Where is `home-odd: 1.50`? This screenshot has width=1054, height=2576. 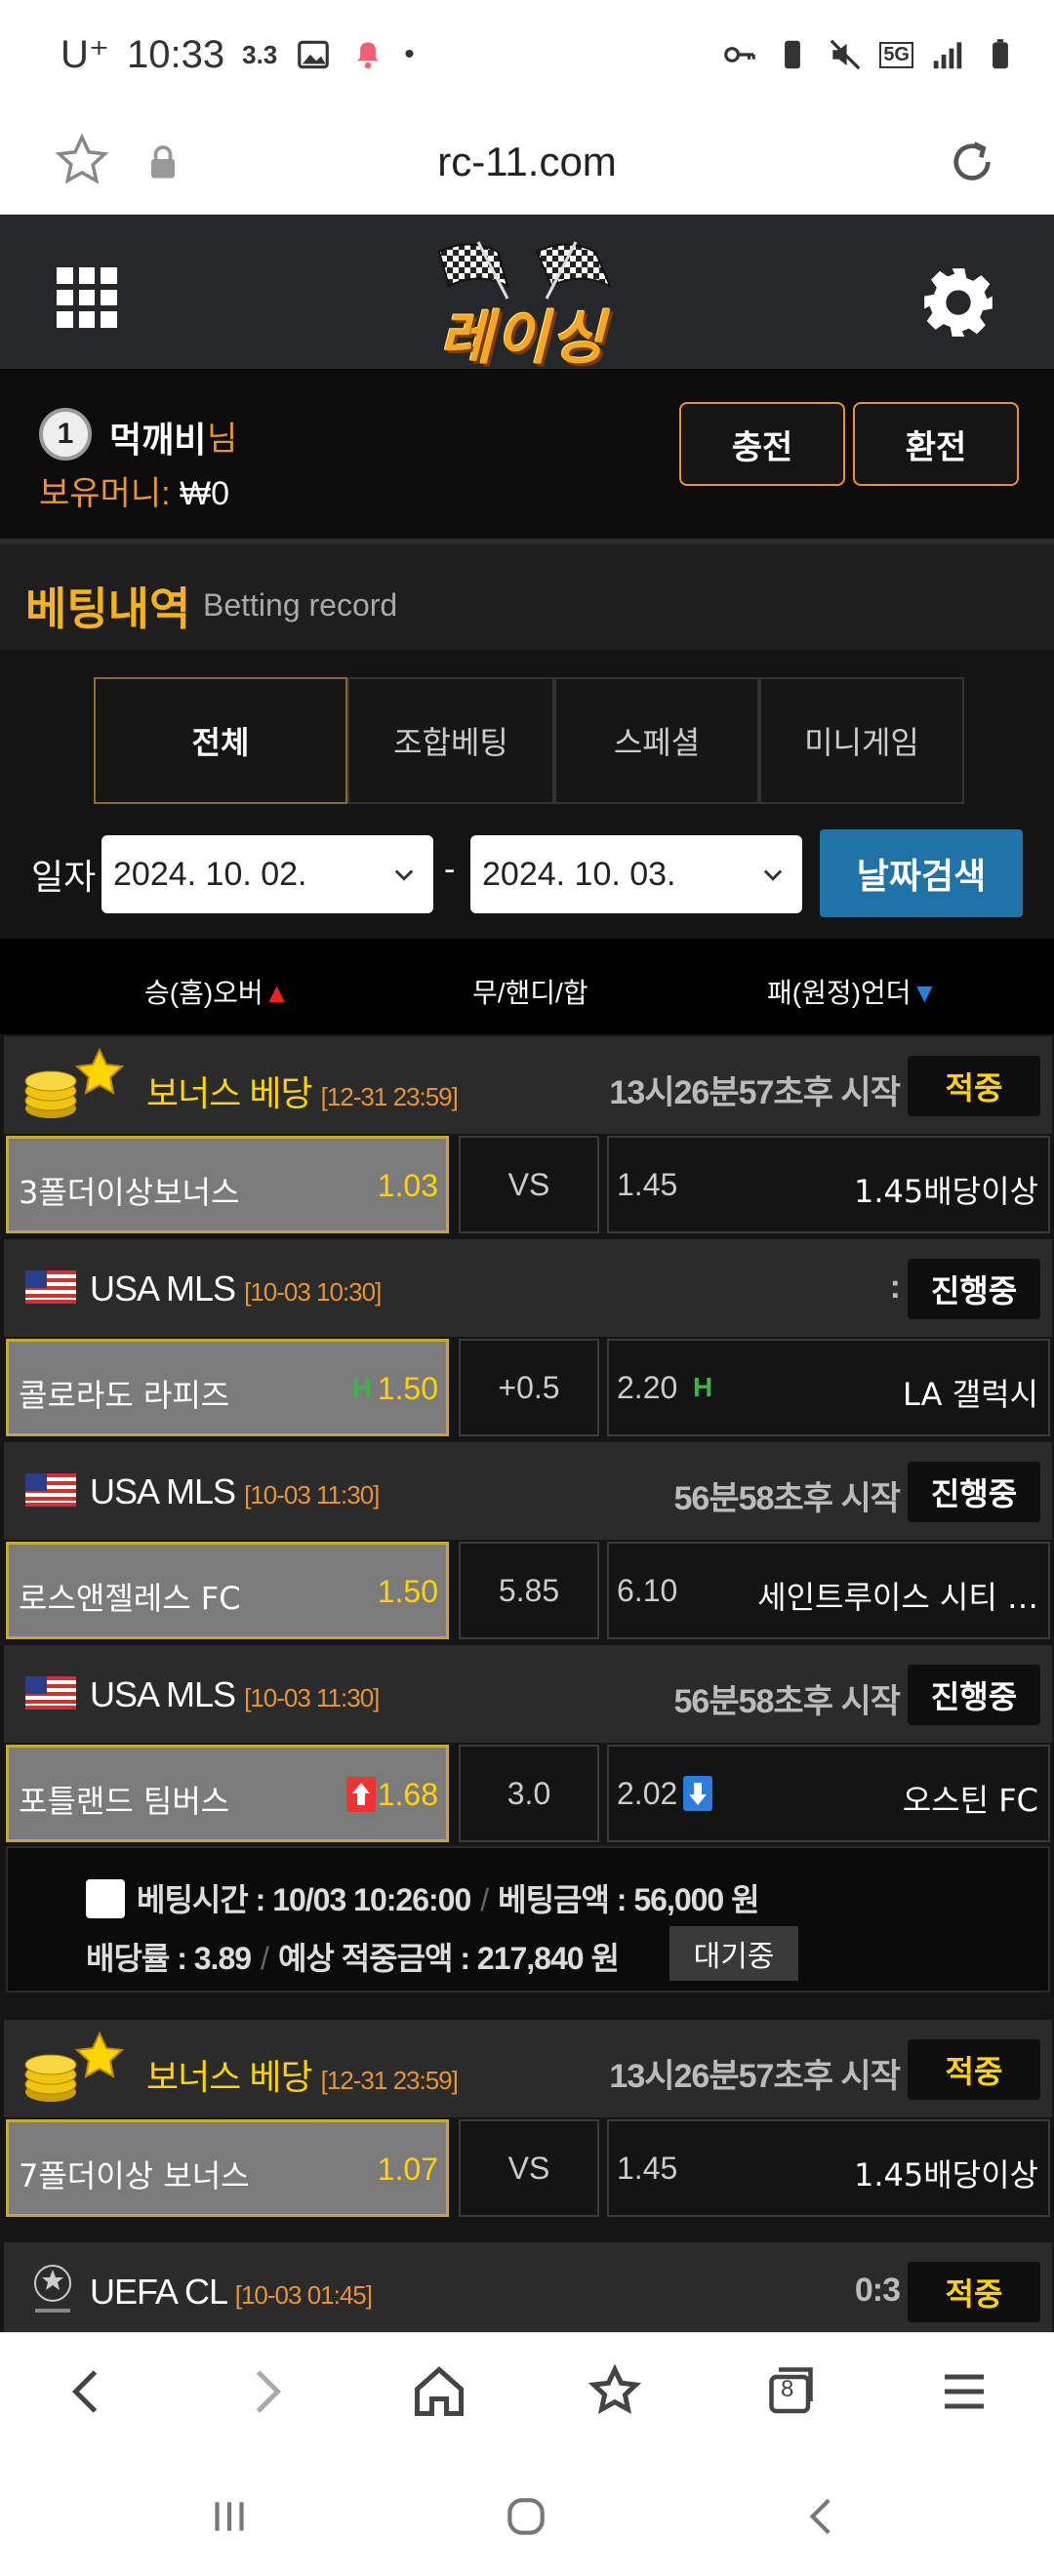
home-odd: 1.50 is located at coordinates (408, 1591).